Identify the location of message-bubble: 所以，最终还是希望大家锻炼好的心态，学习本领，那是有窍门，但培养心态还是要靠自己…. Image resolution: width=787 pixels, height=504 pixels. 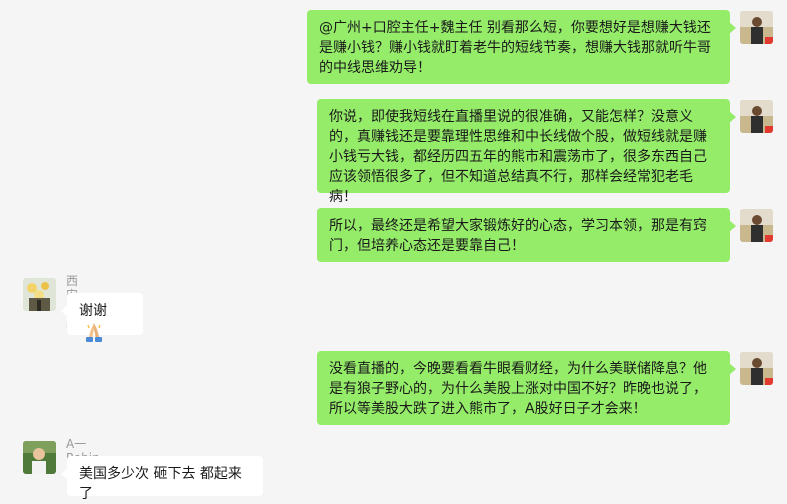
(526, 235).